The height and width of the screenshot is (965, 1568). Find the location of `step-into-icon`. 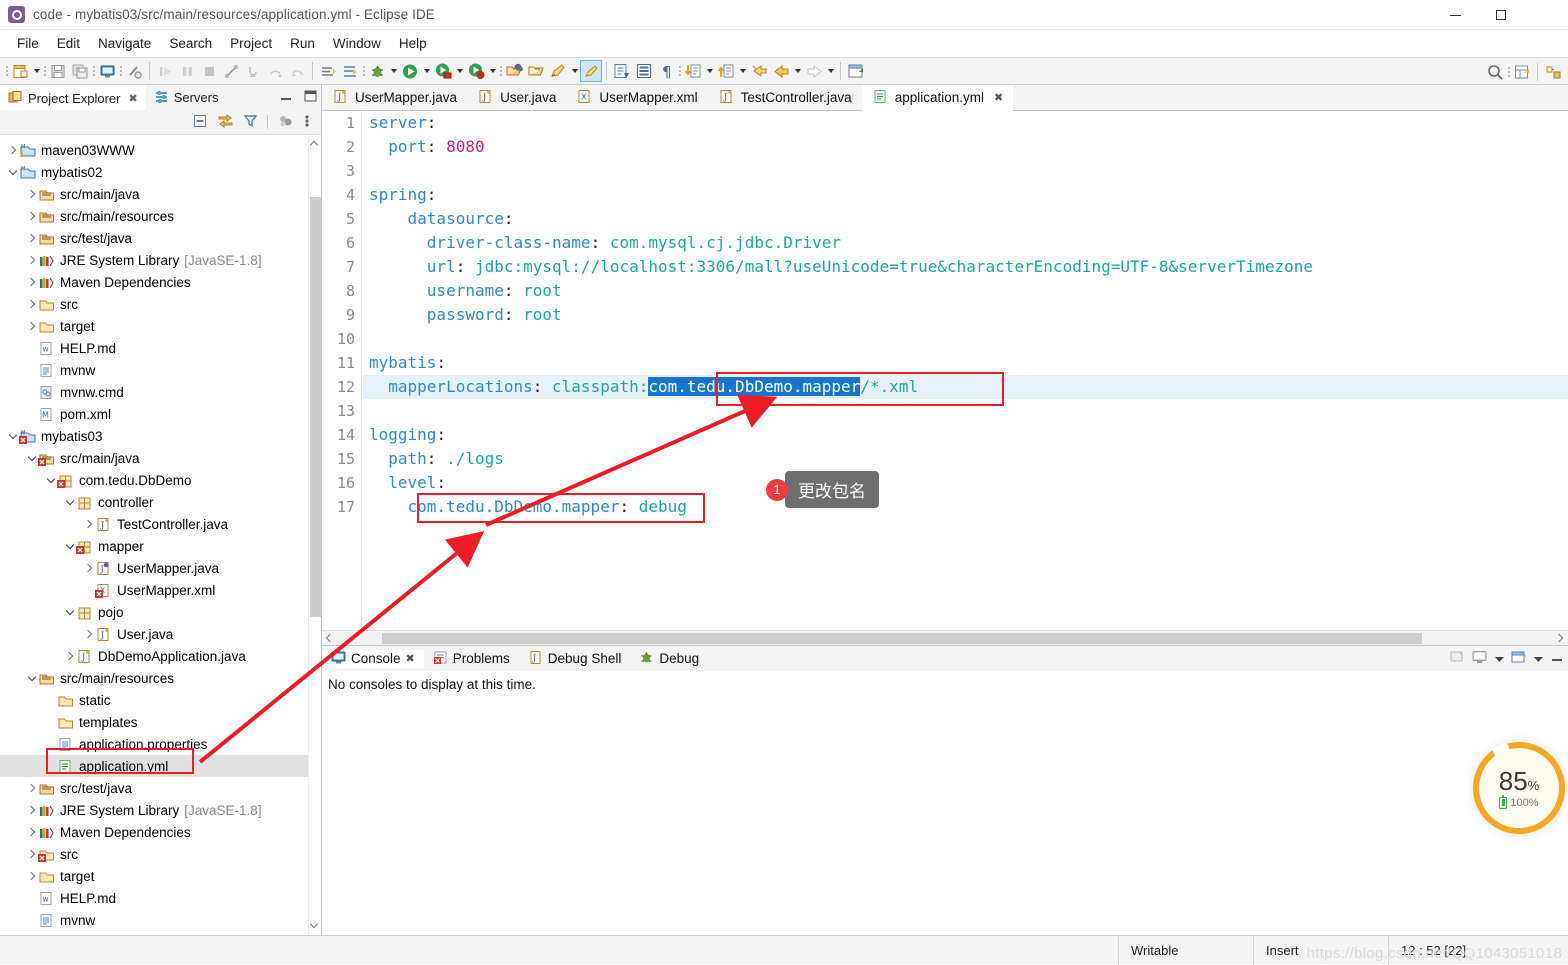

step-into-icon is located at coordinates (253, 71).